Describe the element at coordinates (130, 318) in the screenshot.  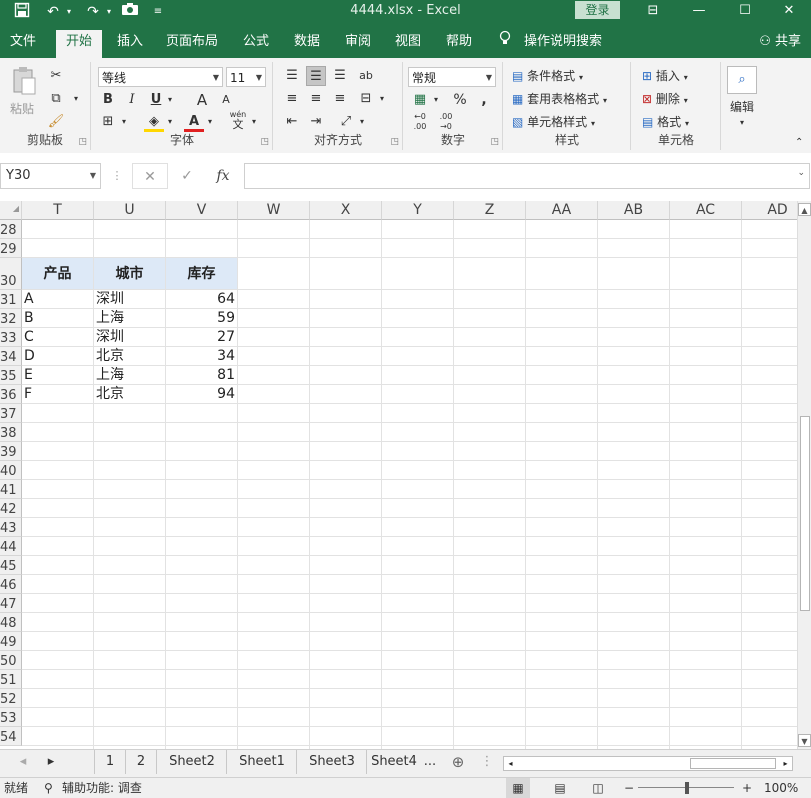
I see `table-cell: 上海` at that location.